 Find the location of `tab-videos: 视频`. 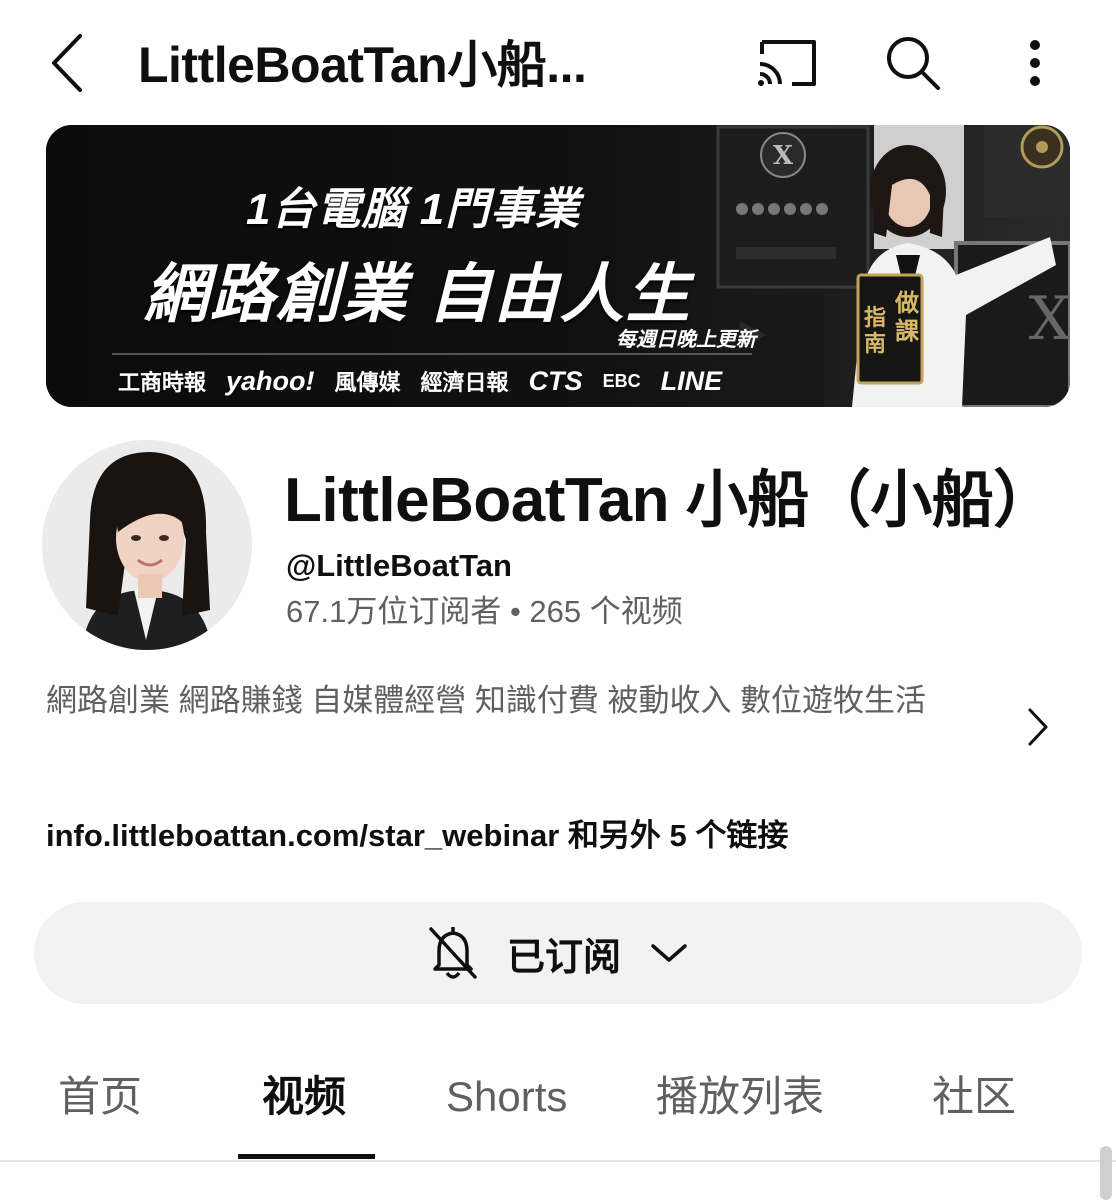

tab-videos: 视频 is located at coordinates (304, 1097).